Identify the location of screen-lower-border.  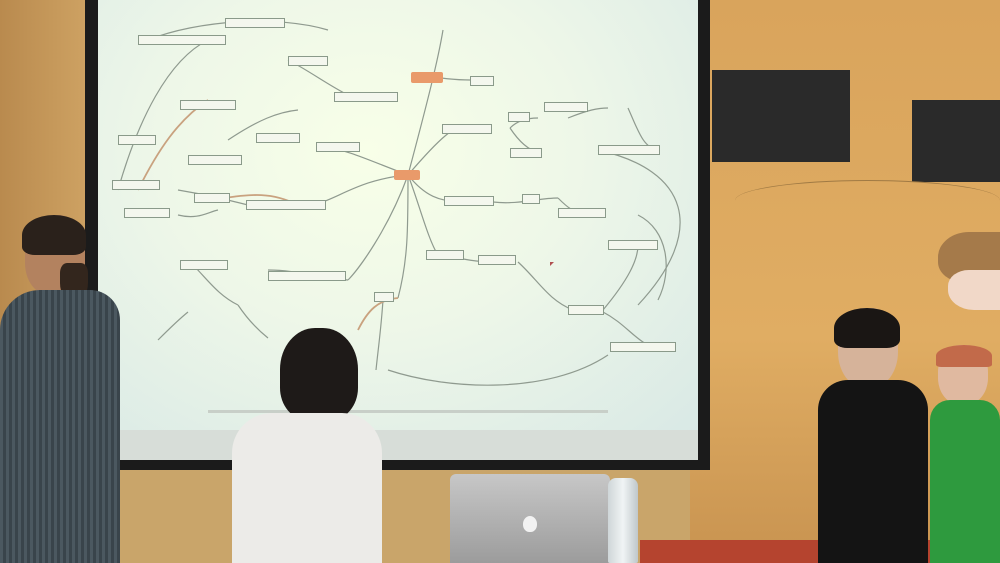
(398, 445).